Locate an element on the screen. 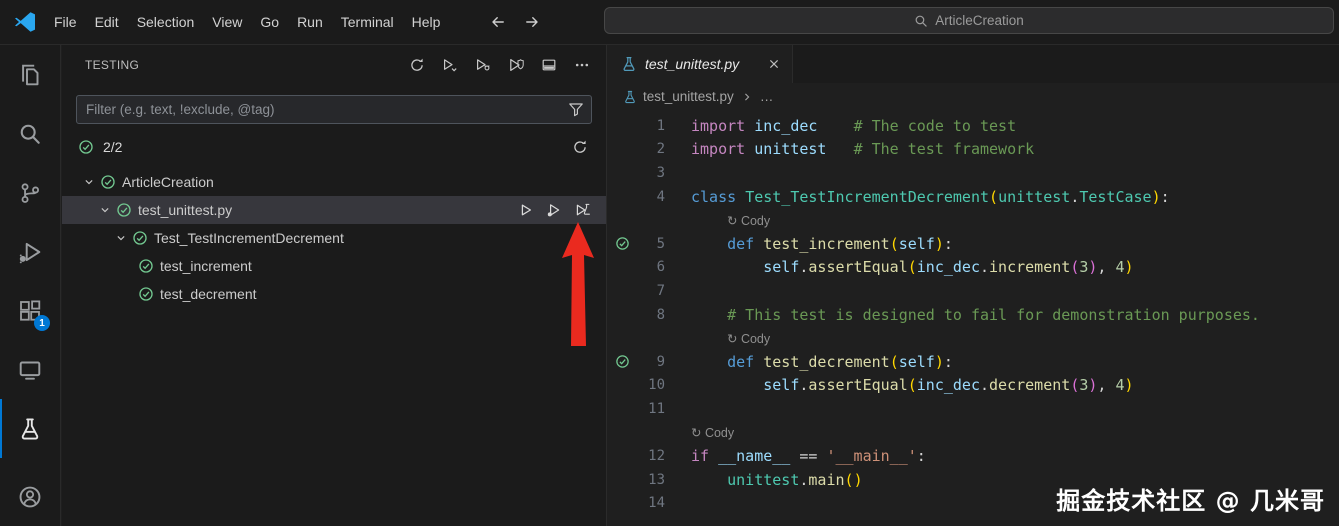 The width and height of the screenshot is (1339, 526). menu-item-selection: Selection is located at coordinates (166, 22).